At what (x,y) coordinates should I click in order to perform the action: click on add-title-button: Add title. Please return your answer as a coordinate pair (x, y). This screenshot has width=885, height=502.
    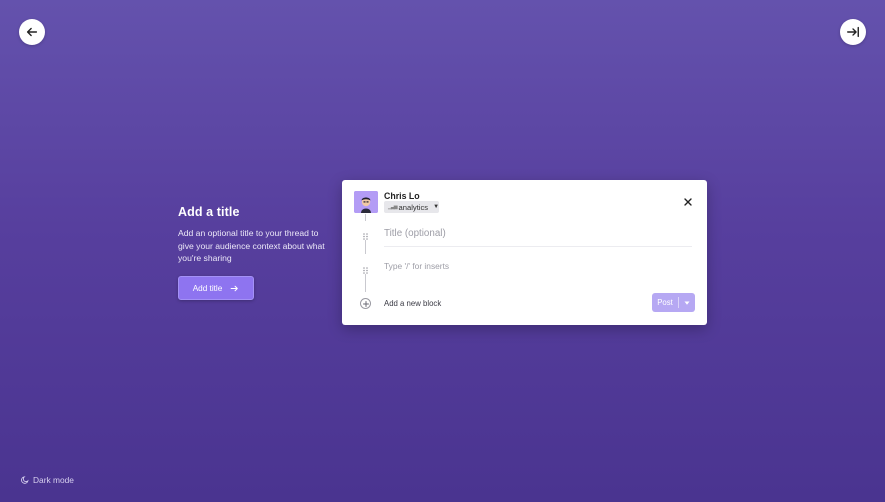
    Looking at the image, I should click on (216, 288).